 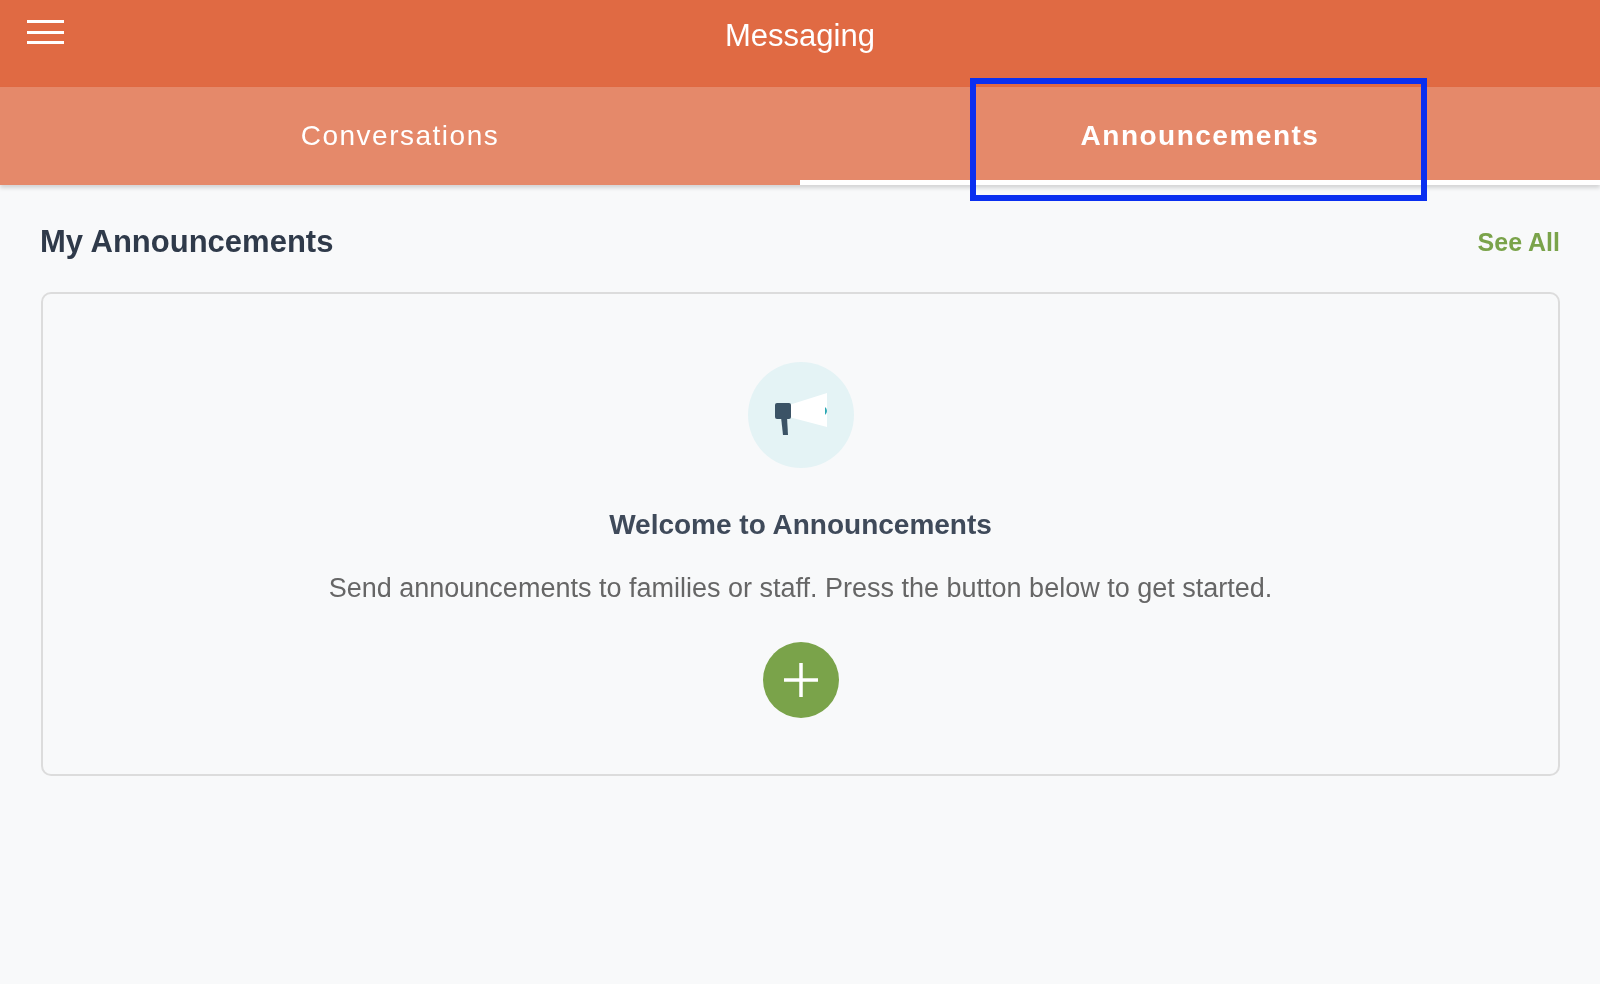 What do you see at coordinates (800, 680) in the screenshot?
I see `plus-icon` at bounding box center [800, 680].